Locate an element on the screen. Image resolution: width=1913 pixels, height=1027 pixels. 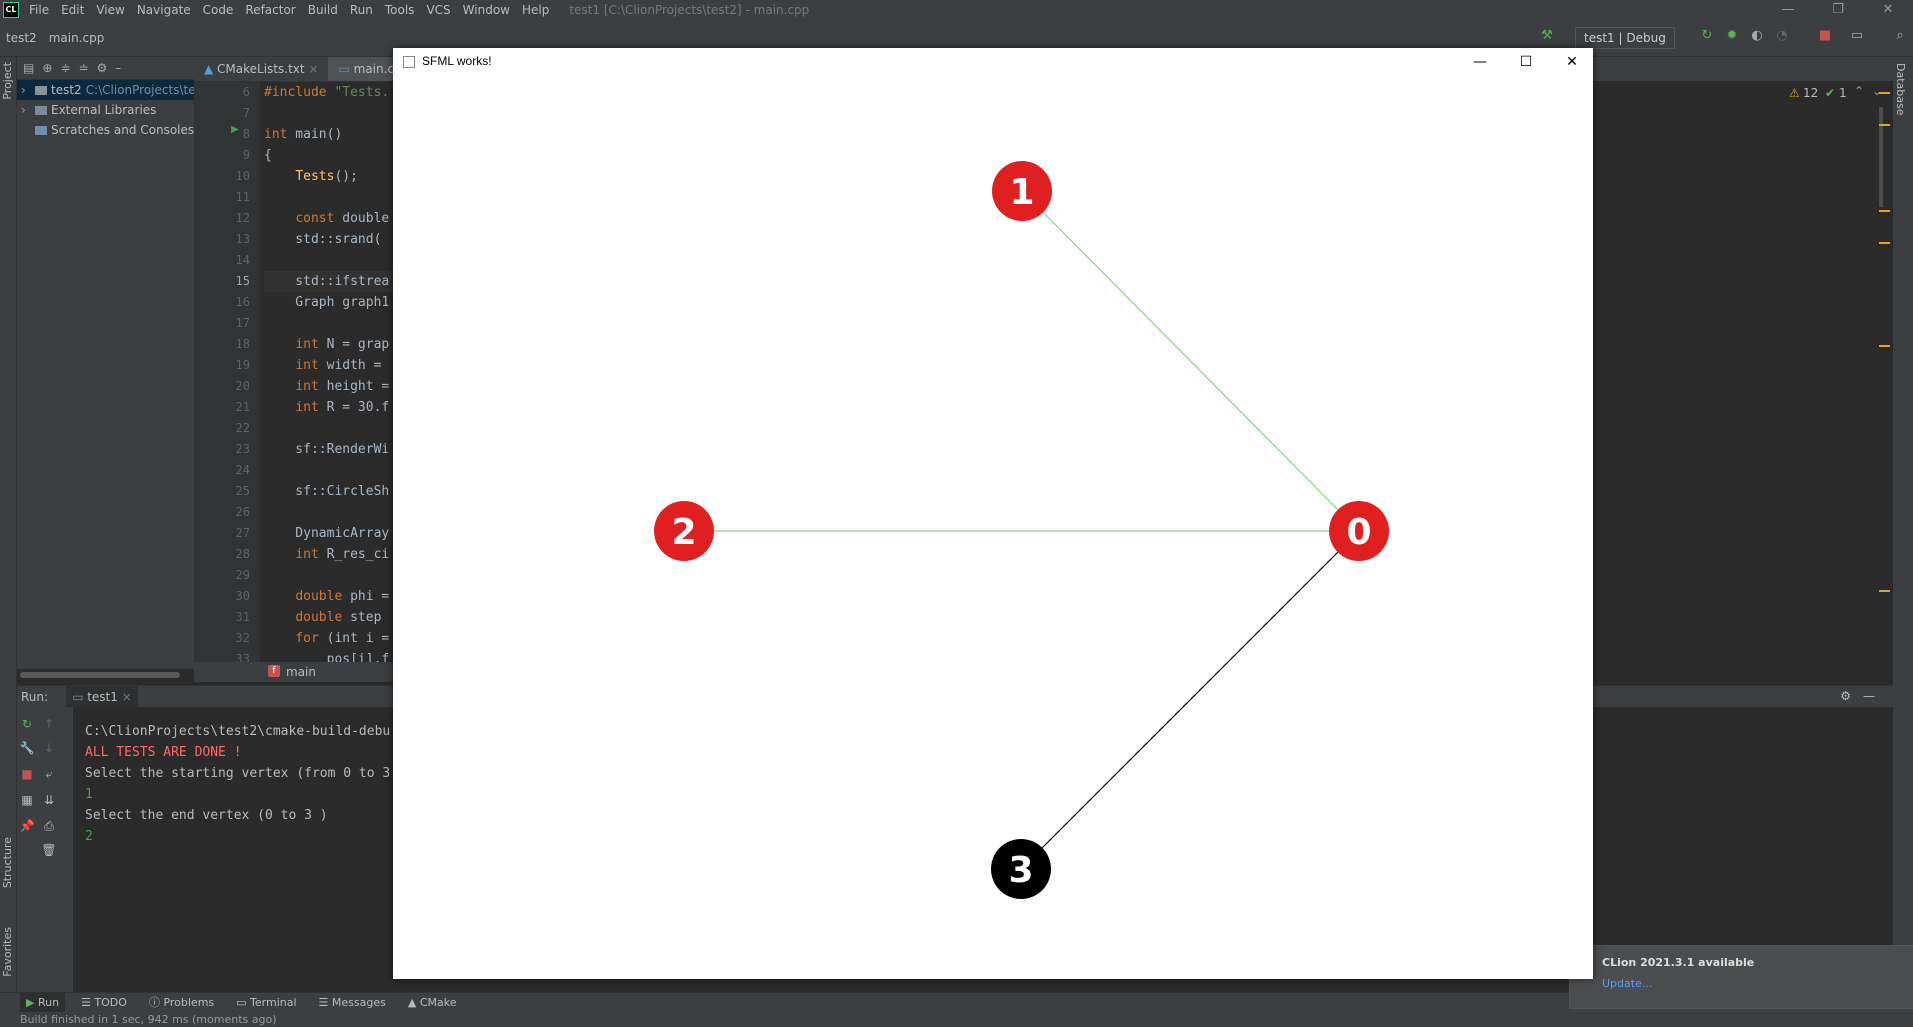
collapse-all-icon: ≐ is located at coordinates (83, 68).